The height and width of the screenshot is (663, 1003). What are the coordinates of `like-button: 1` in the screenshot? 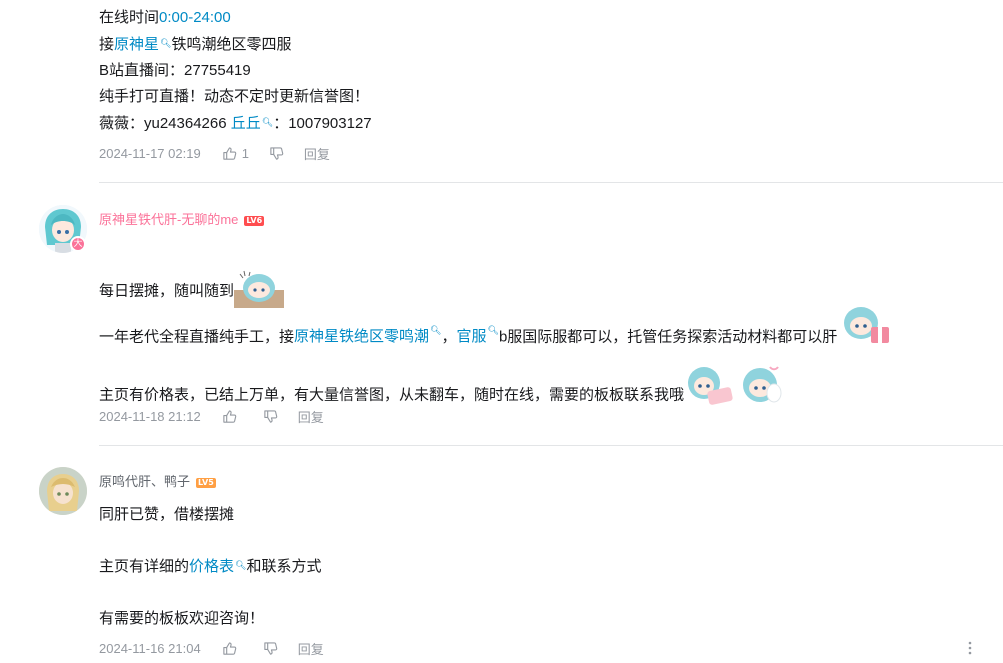 It's located at (235, 153).